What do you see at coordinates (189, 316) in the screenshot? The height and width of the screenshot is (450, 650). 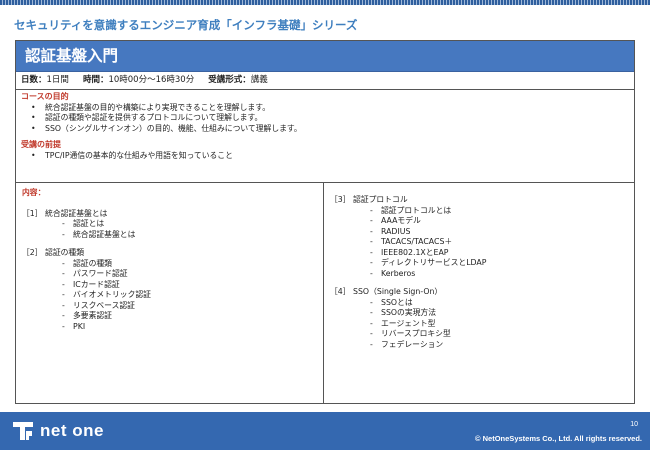 I see `topic-item: 多要素認証` at bounding box center [189, 316].